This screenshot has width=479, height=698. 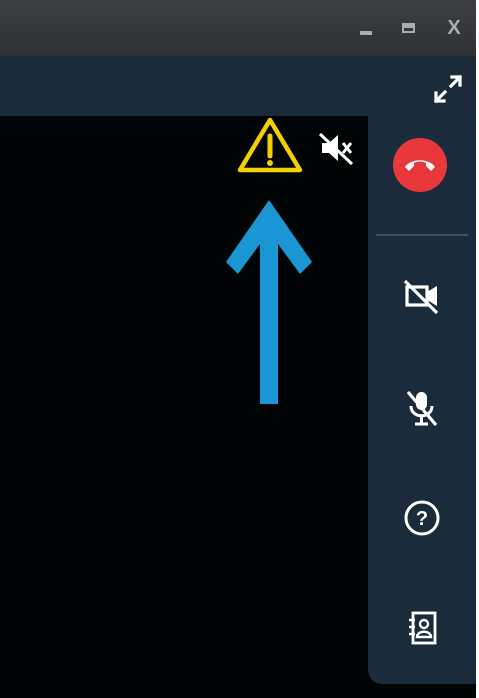 I want to click on maximize-icon, so click(x=408, y=28).